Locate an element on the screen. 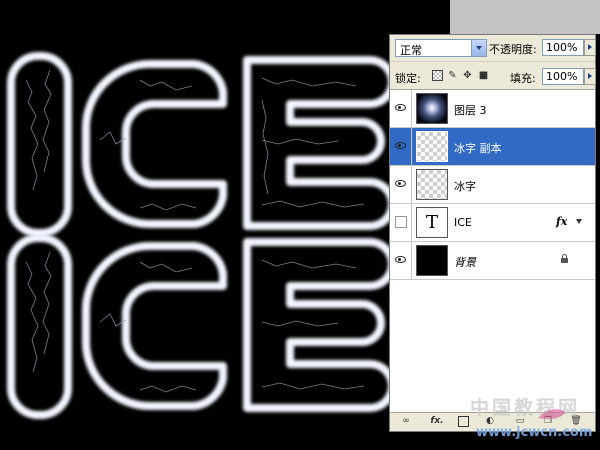  lock-all-icon: ■ is located at coordinates (483, 75).